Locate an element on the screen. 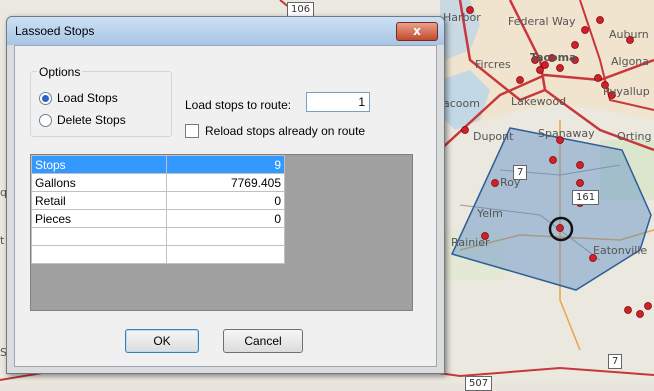 The width and height of the screenshot is (654, 391). map-label-algona: Algona is located at coordinates (630, 61).